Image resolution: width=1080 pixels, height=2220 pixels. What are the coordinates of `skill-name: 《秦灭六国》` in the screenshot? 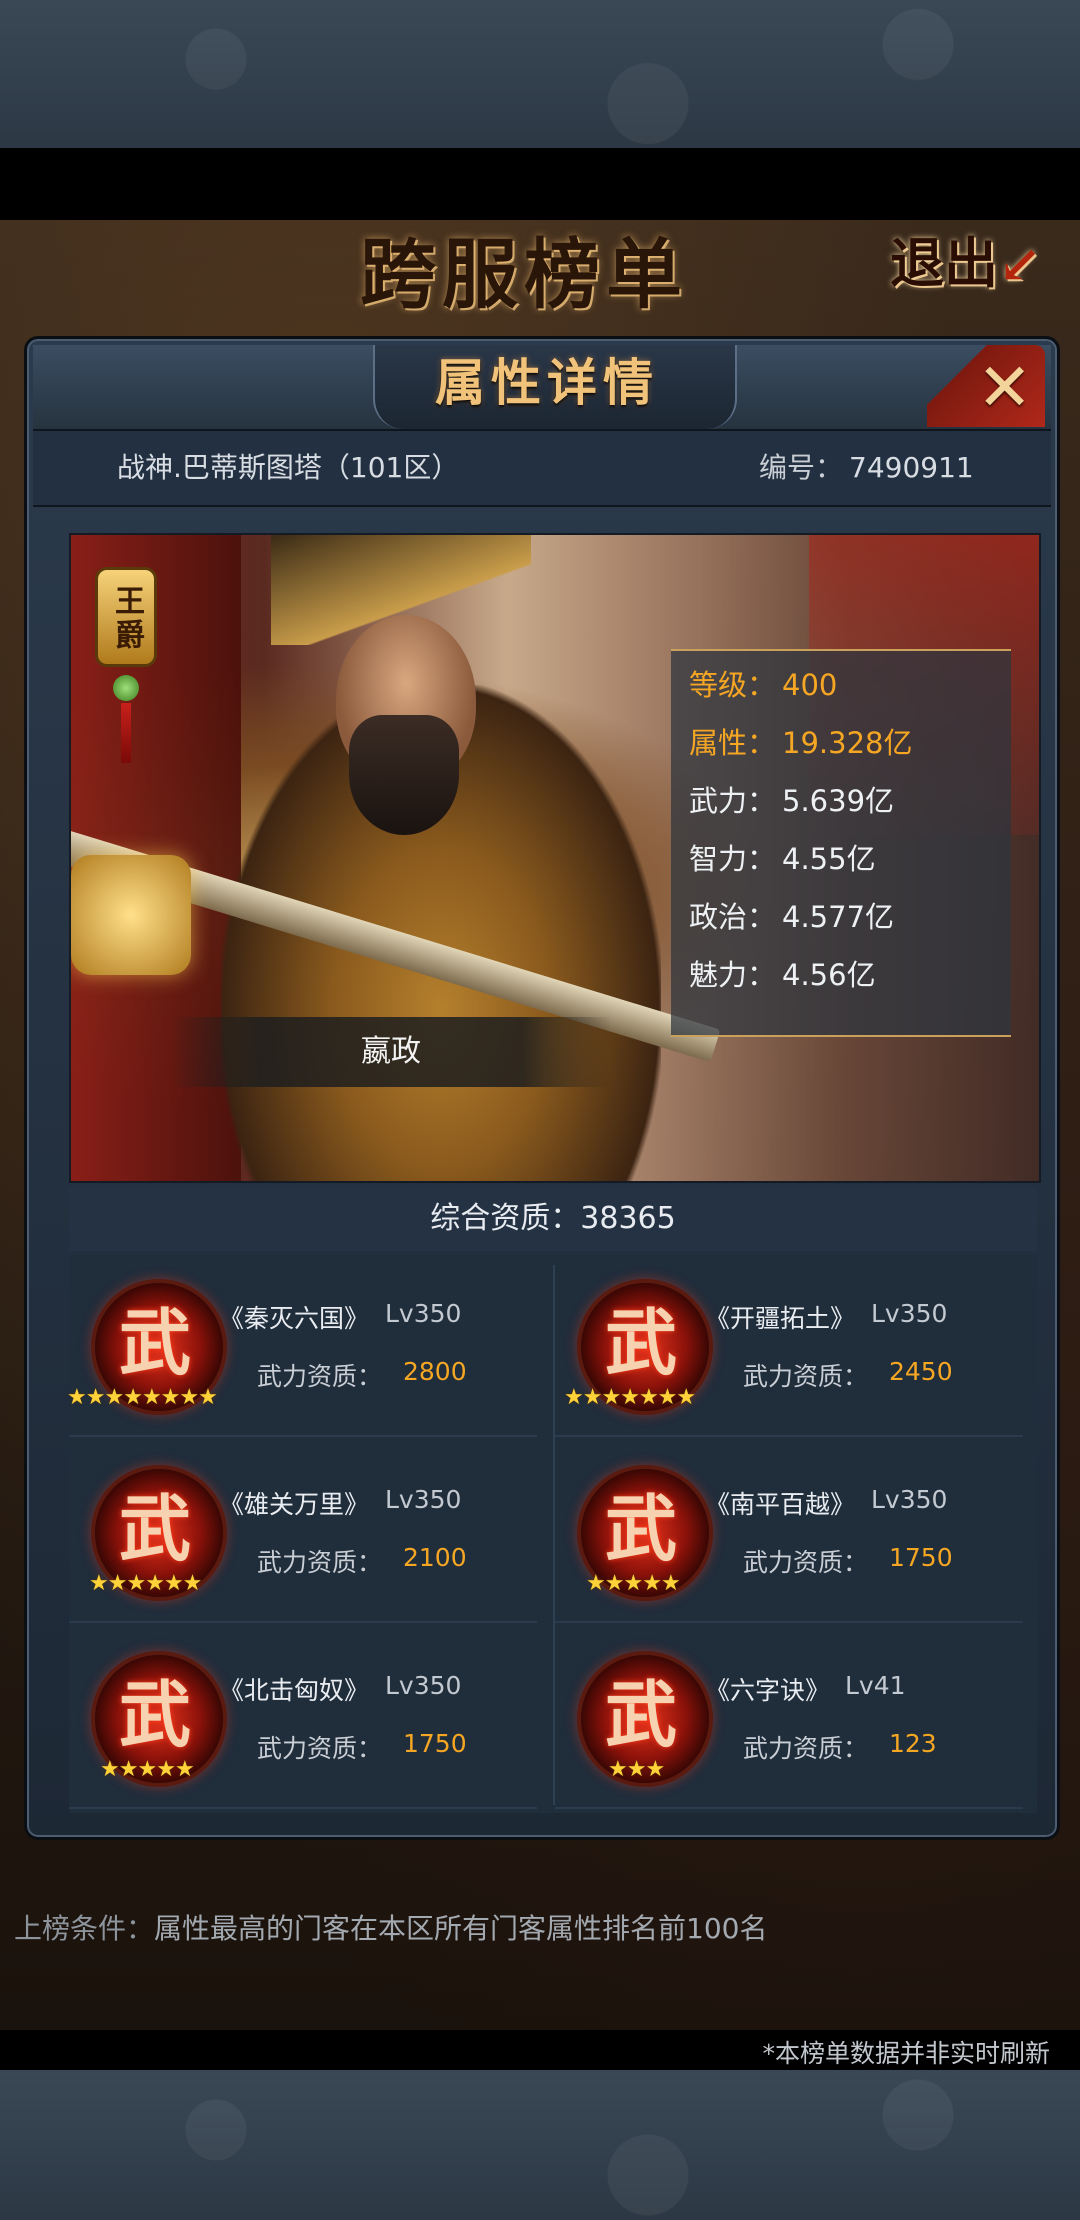 It's located at (294, 1318).